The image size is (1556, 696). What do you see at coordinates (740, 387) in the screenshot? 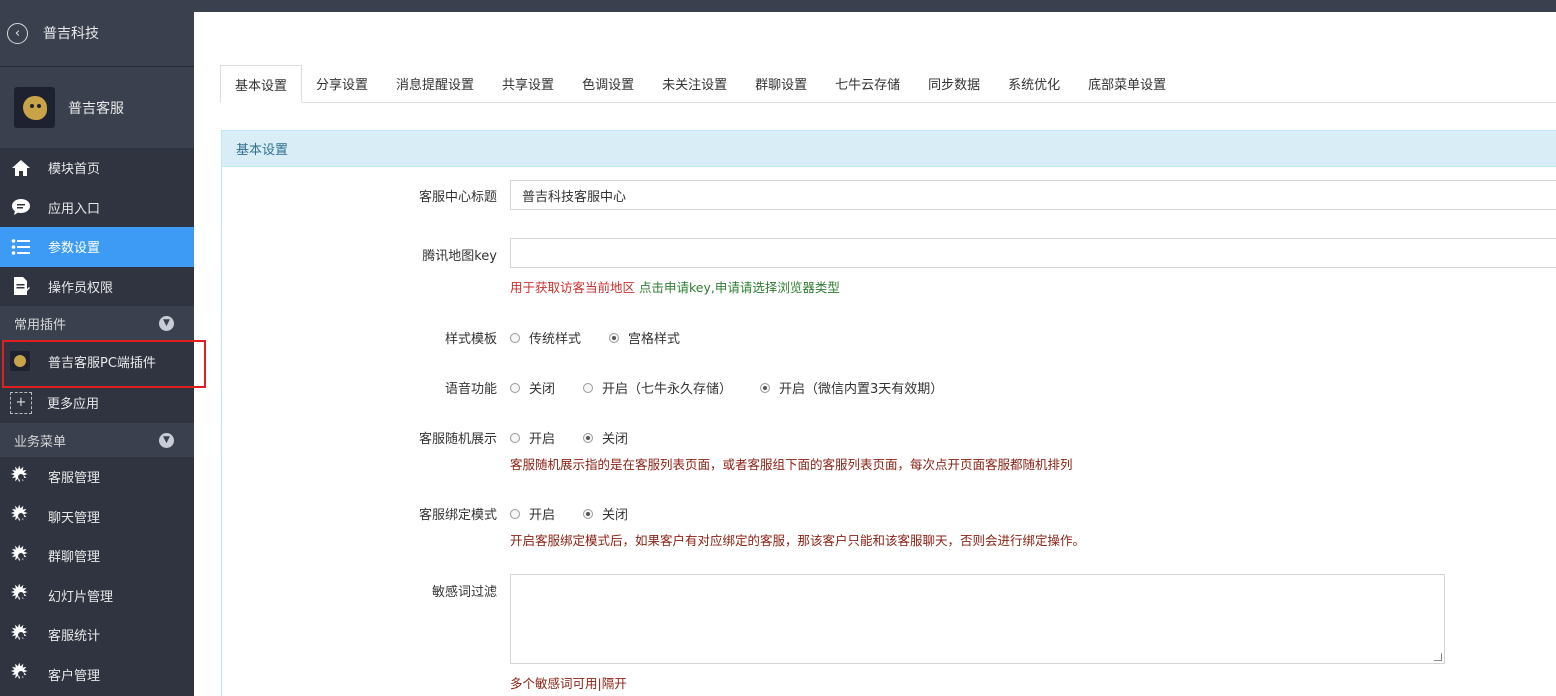
I see `voice-radio-group: 关闭 开启（七牛永久存储） 开启（微信内置3天有效期）` at bounding box center [740, 387].